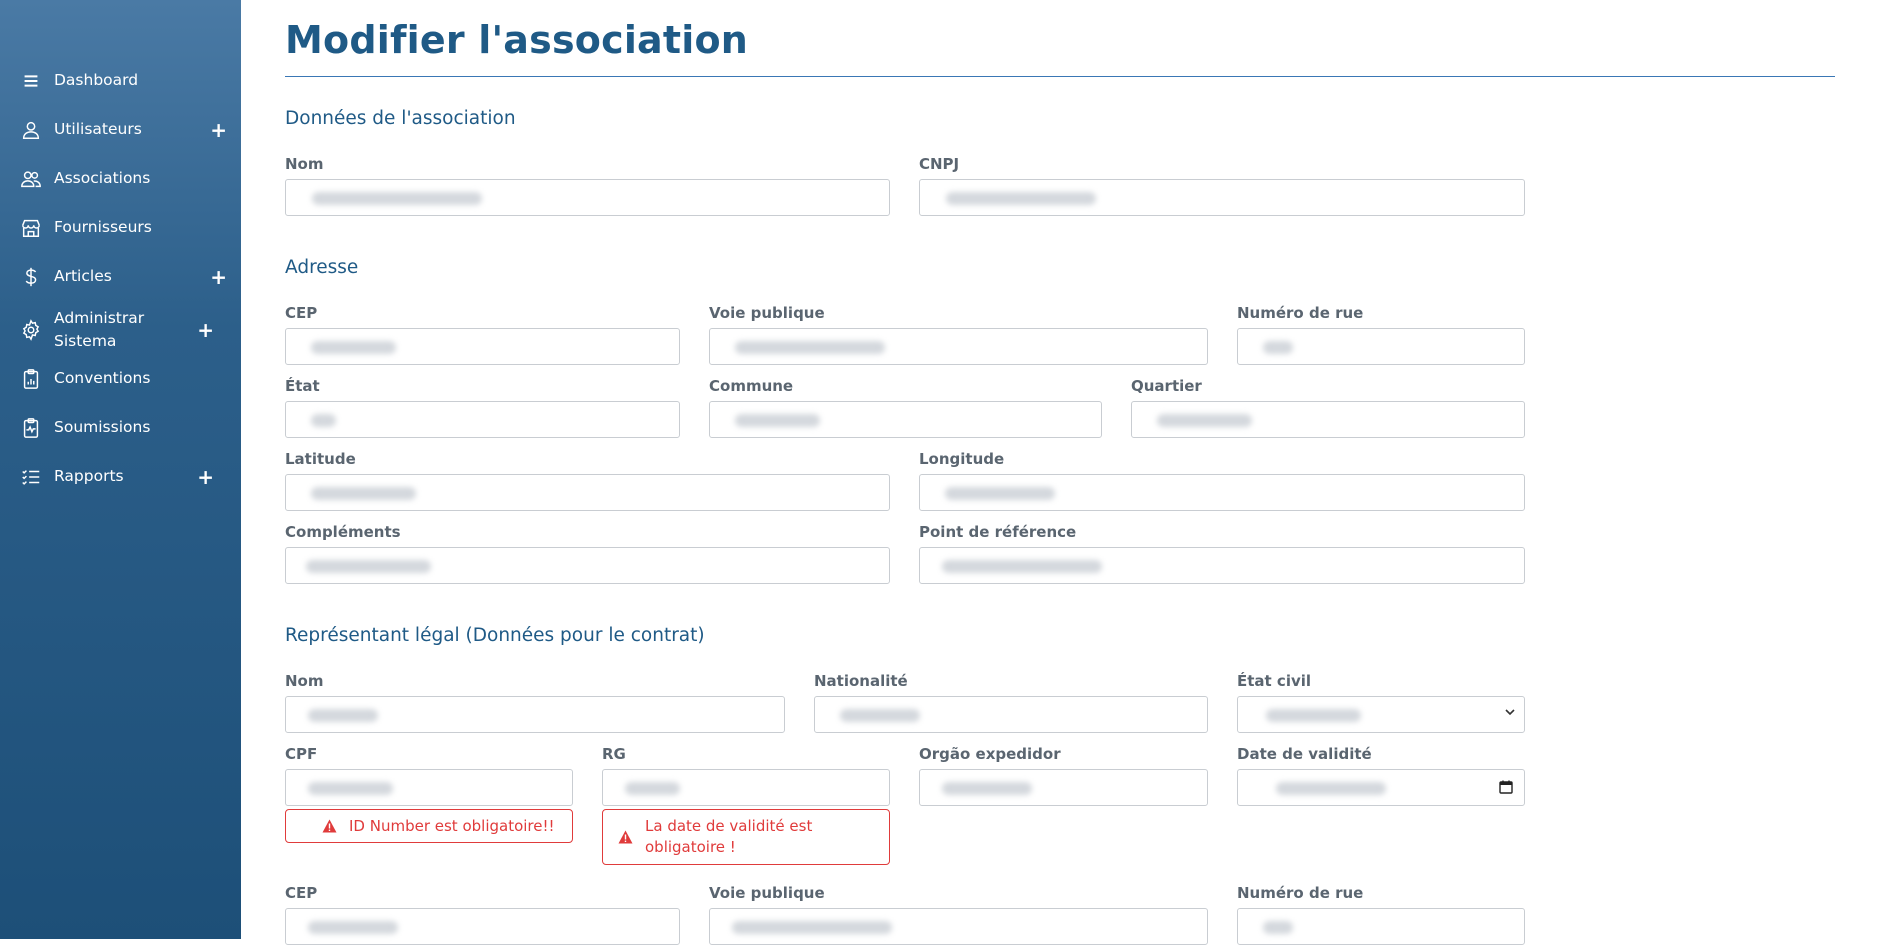  Describe the element at coordinates (301, 313) in the screenshot. I see `field-label: CEP` at that location.